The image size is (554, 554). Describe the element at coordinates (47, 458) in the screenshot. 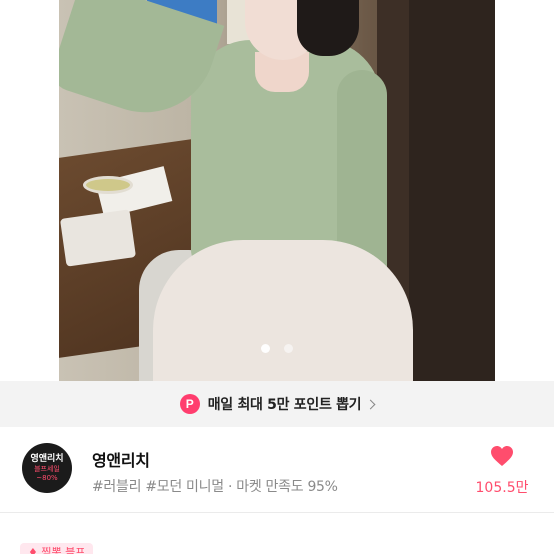

I see `logo-text-name: 영앤리치` at that location.